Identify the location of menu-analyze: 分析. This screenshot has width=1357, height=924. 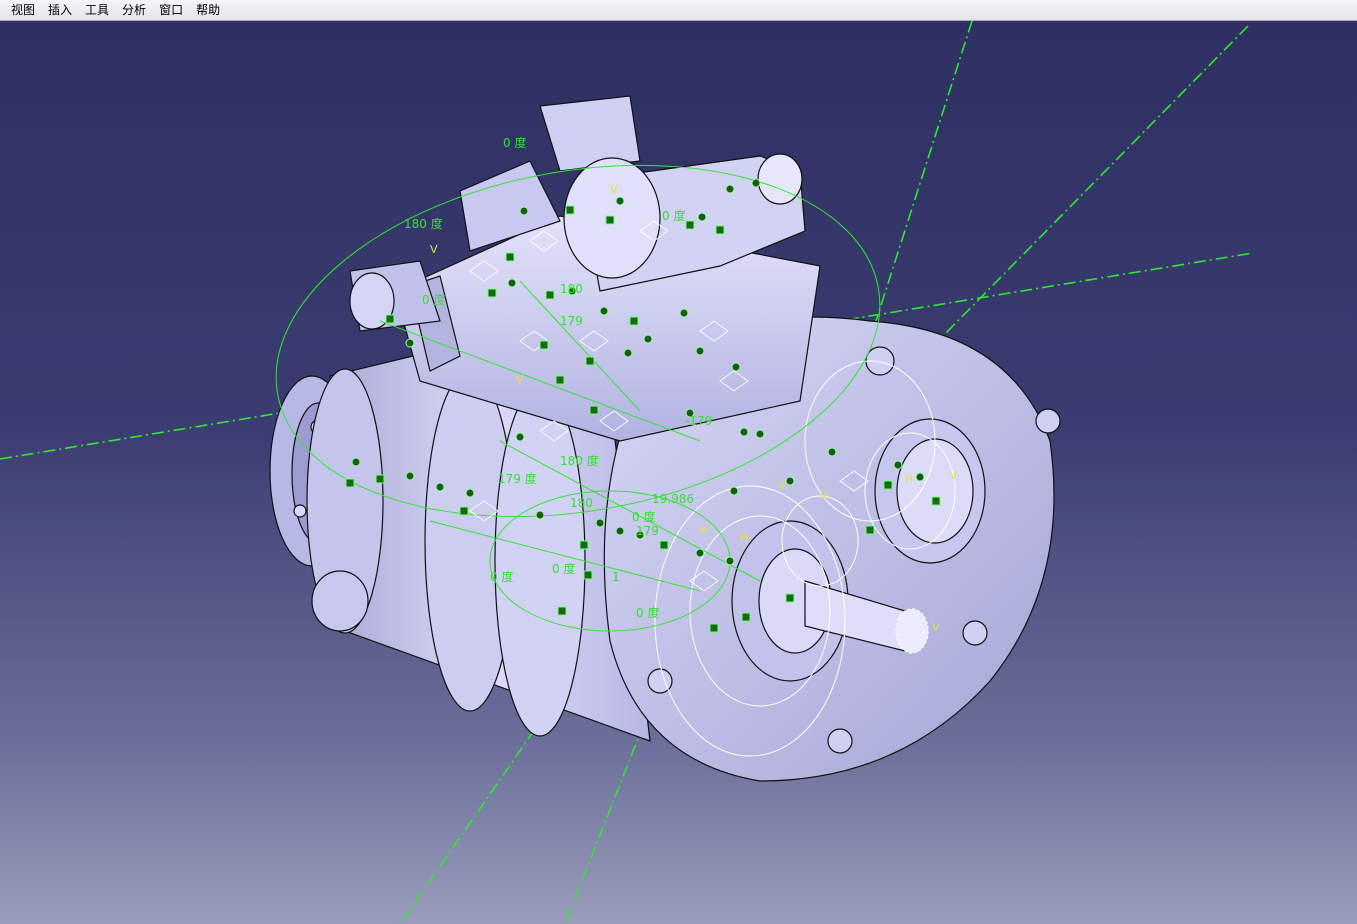
(134, 10).